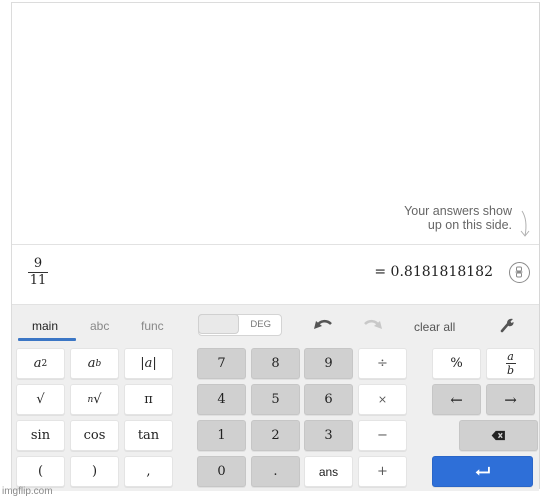 Image resolution: width=549 pixels, height=500 pixels. Describe the element at coordinates (221, 435) in the screenshot. I see `key-1: 1` at that location.